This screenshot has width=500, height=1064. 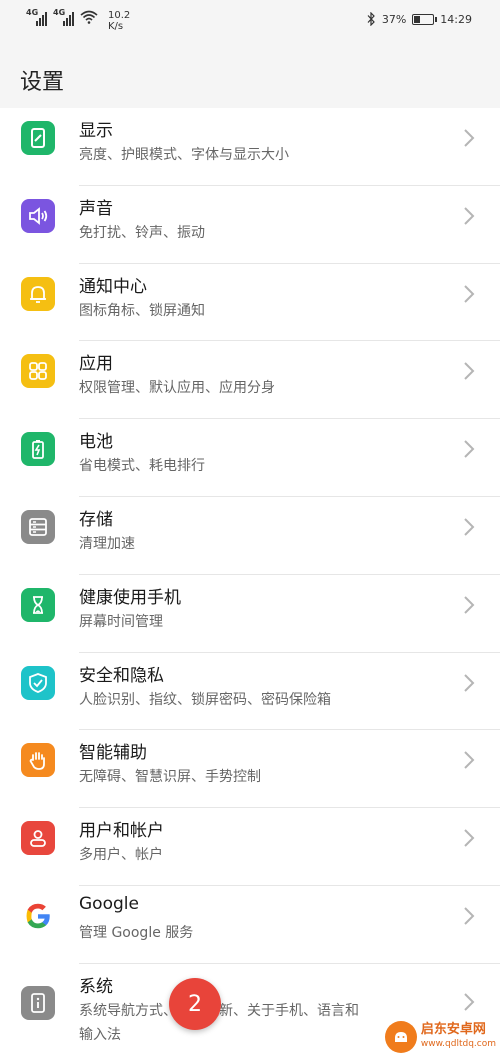 I want to click on settings-item-display: 显示 亮度、护眼模式、字体与显示大小, so click(x=250, y=147).